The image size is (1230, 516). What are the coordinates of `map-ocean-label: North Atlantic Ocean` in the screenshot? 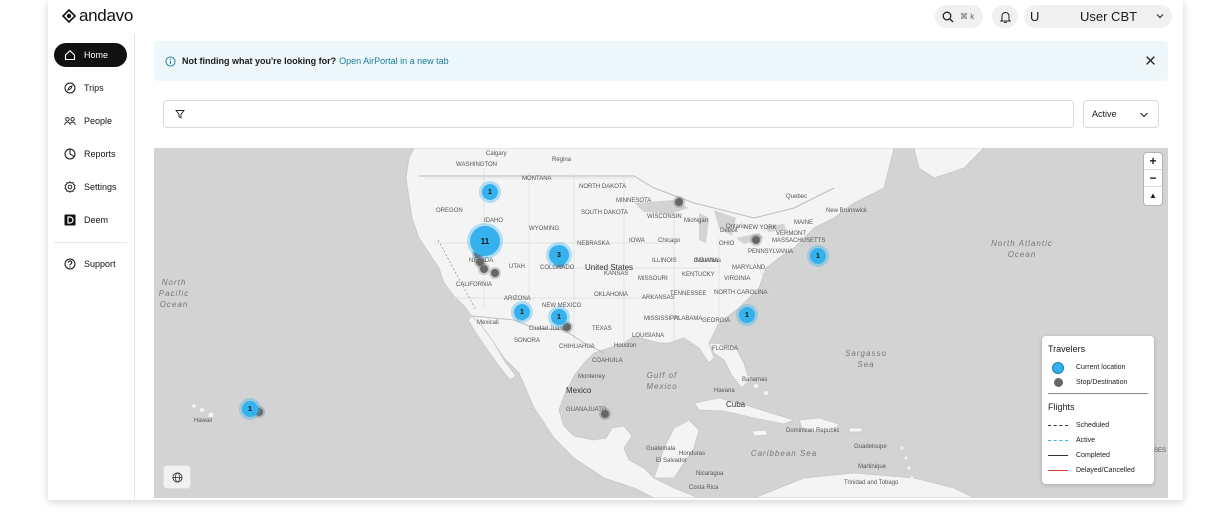 It's located at (1022, 249).